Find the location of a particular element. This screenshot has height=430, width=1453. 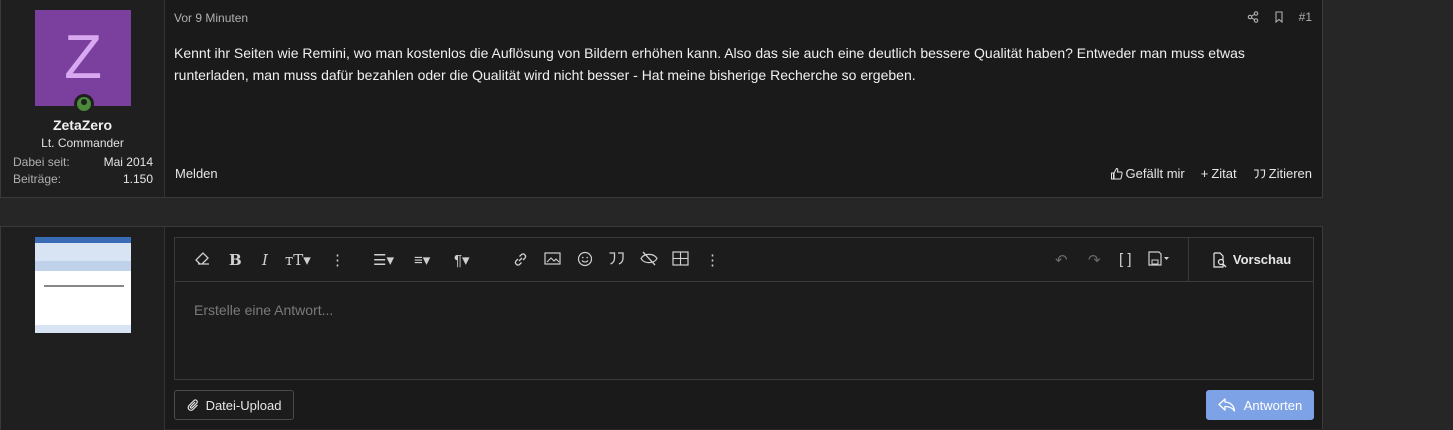

undo-icon: ↶ is located at coordinates (1061, 260).